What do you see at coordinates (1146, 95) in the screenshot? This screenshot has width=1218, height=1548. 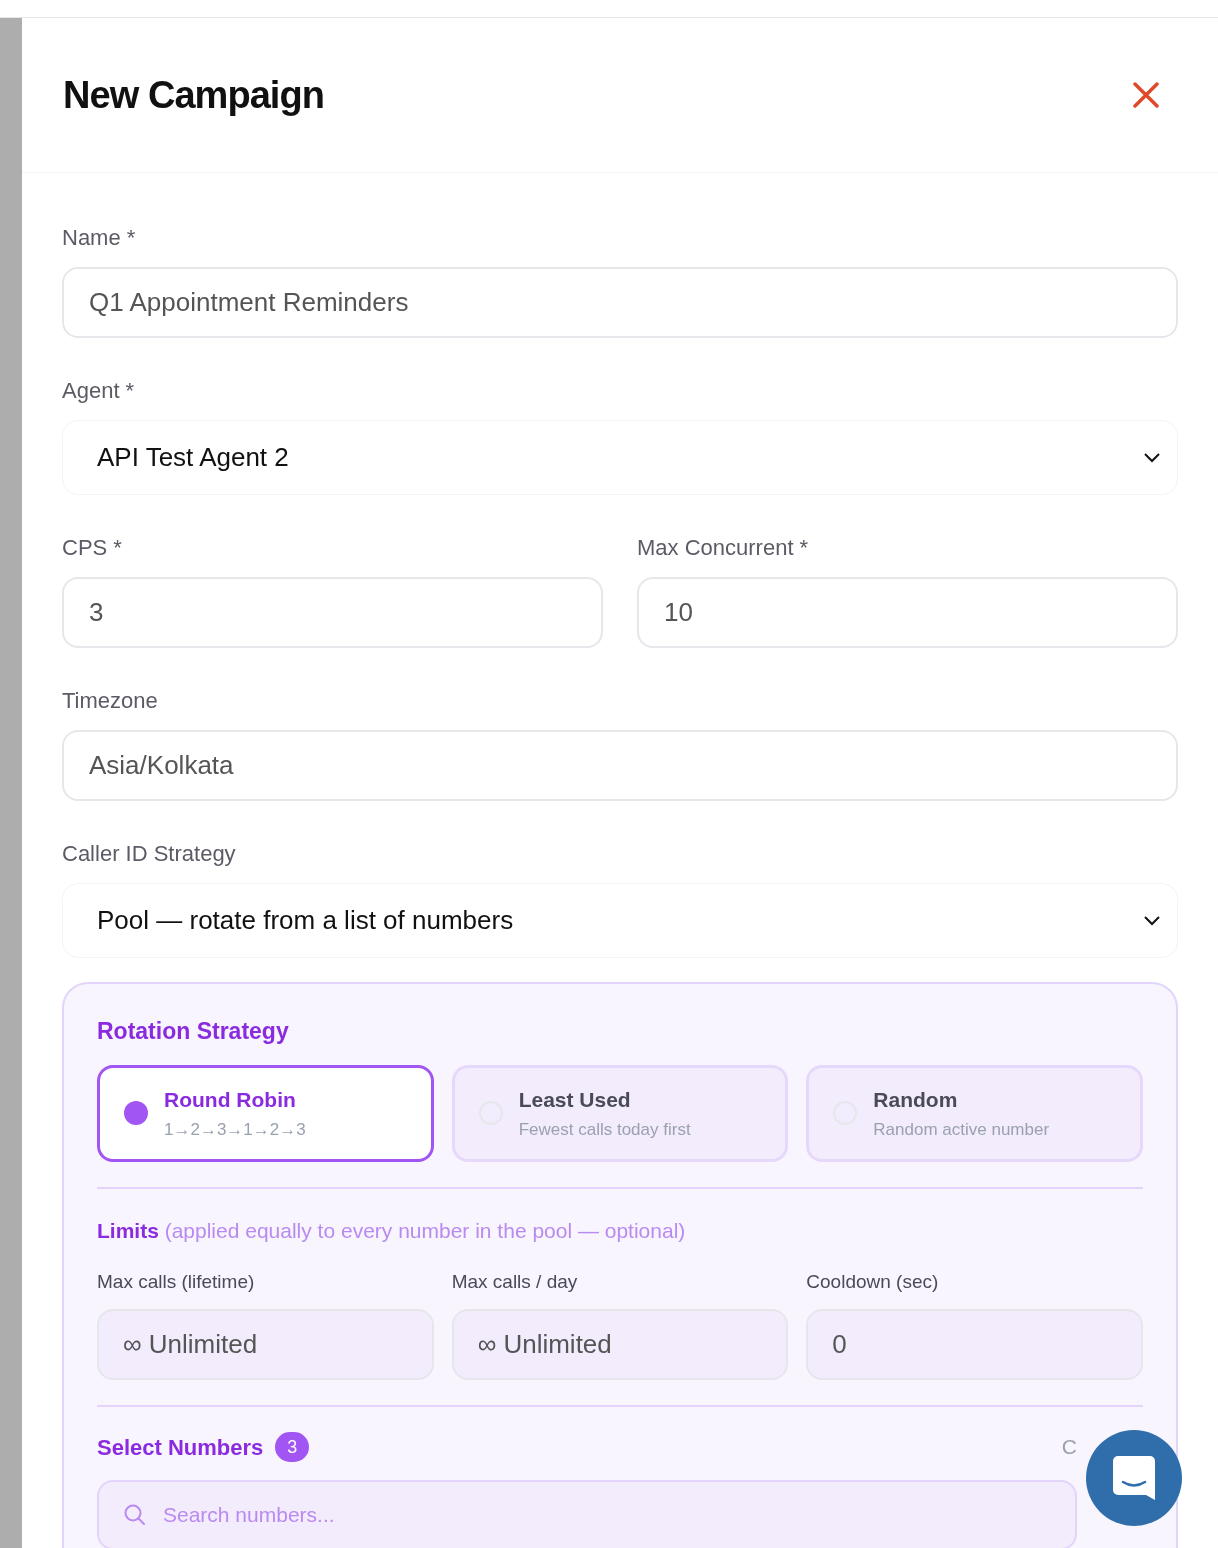 I see `close-icon` at bounding box center [1146, 95].